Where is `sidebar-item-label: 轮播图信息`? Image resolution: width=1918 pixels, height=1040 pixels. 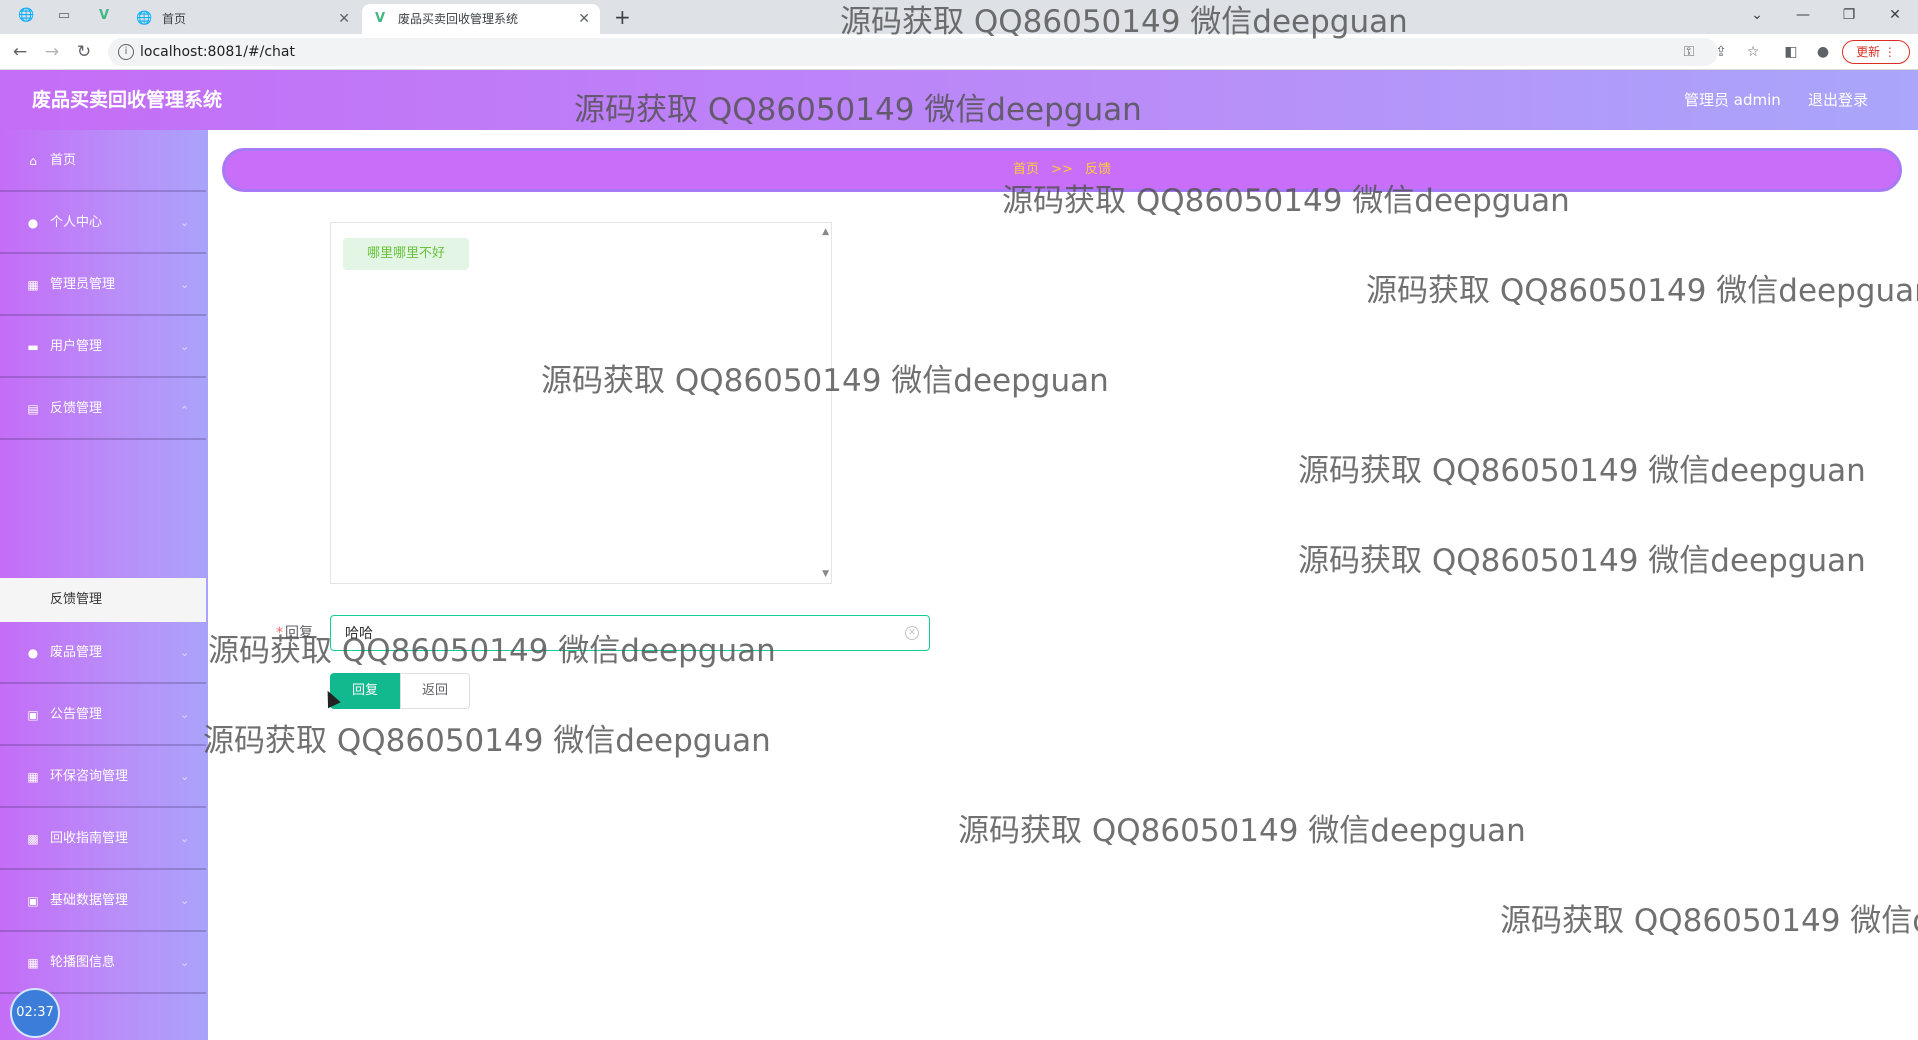 sidebar-item-label: 轮播图信息 is located at coordinates (83, 962).